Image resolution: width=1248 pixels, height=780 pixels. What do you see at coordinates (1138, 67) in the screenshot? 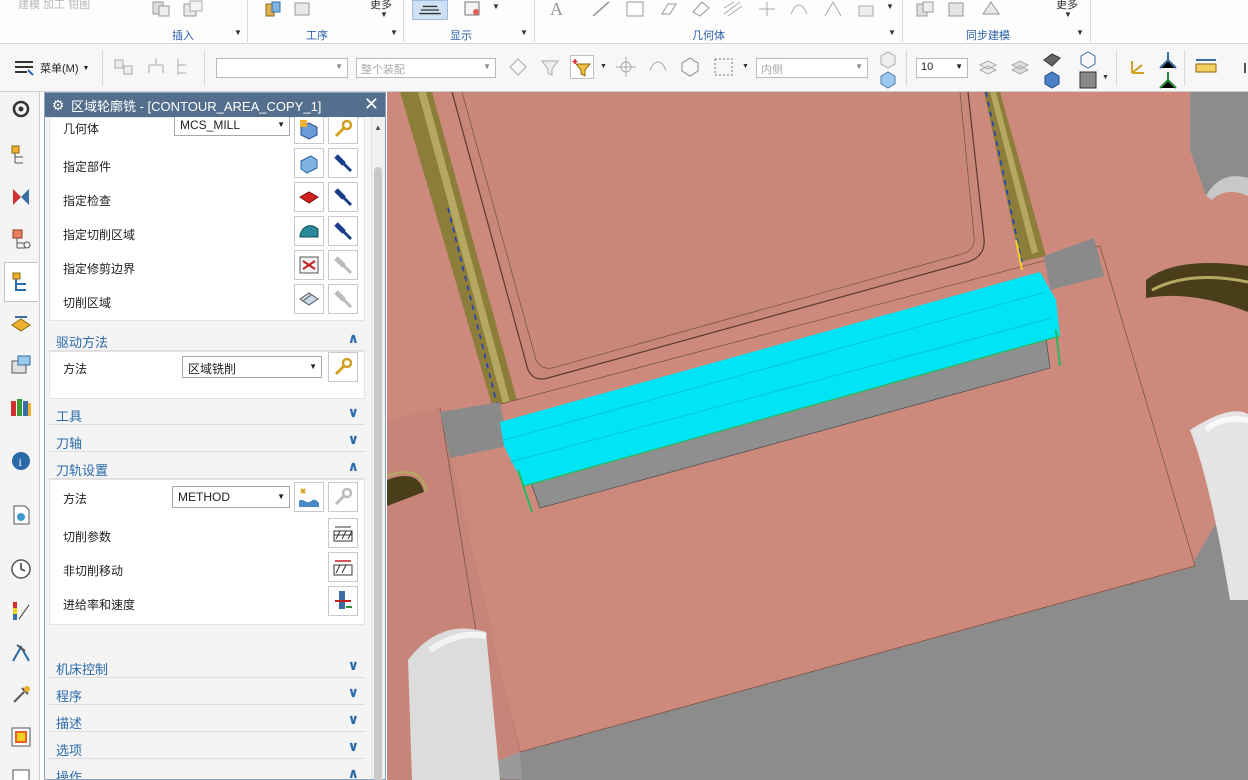
I see `wcs-icon` at bounding box center [1138, 67].